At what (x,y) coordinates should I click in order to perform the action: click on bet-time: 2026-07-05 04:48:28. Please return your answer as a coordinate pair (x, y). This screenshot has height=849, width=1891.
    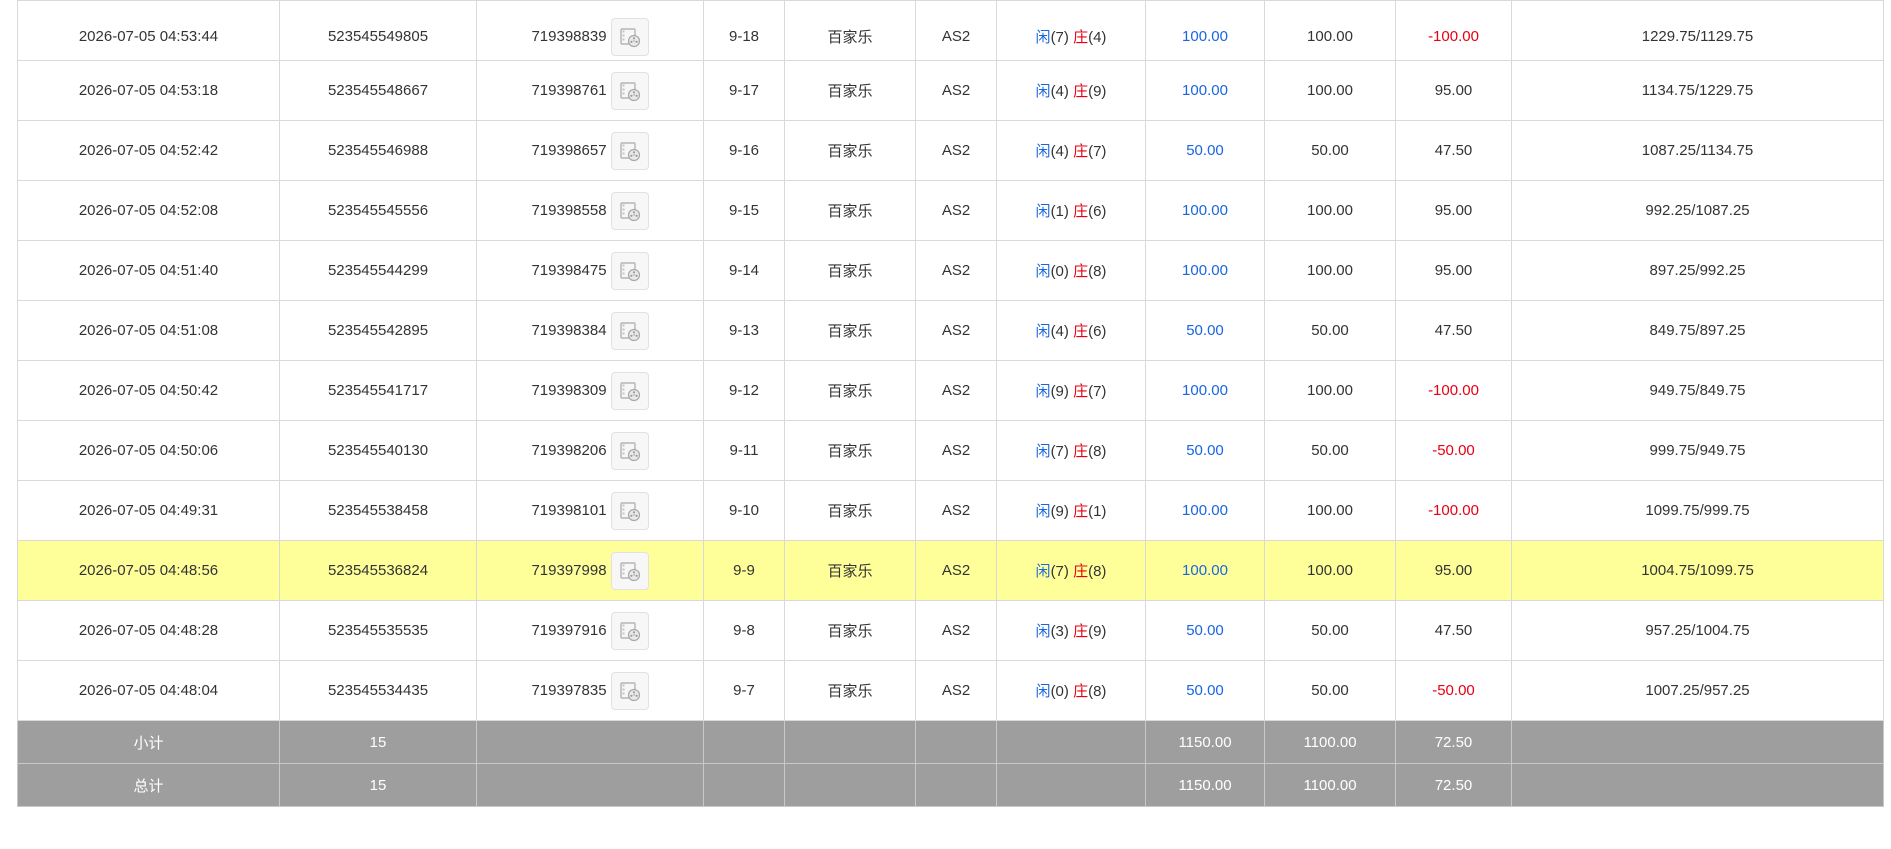
    Looking at the image, I should click on (148, 630).